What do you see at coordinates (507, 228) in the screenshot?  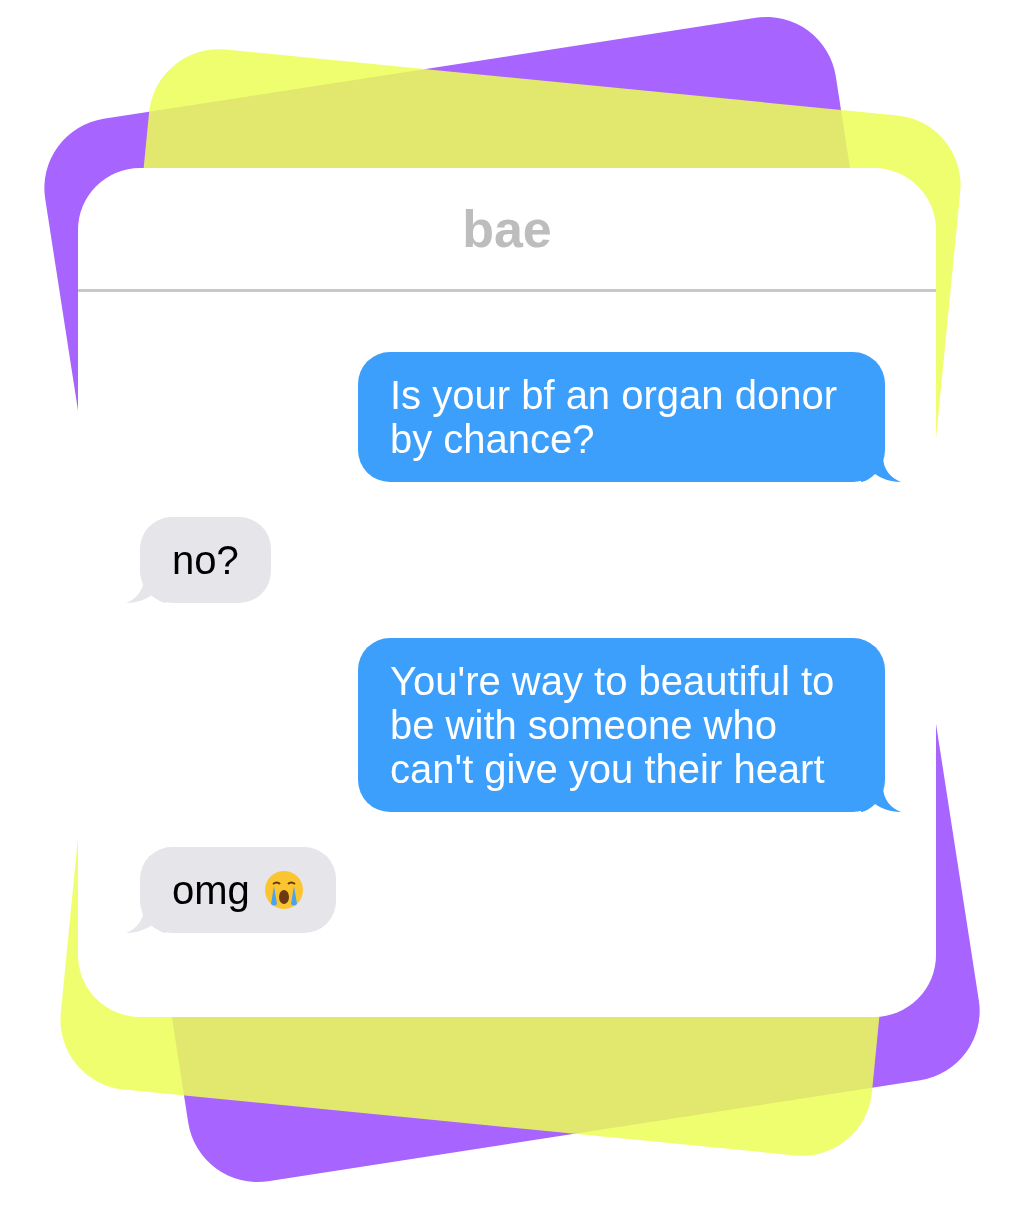 I see `contact-name: bae` at bounding box center [507, 228].